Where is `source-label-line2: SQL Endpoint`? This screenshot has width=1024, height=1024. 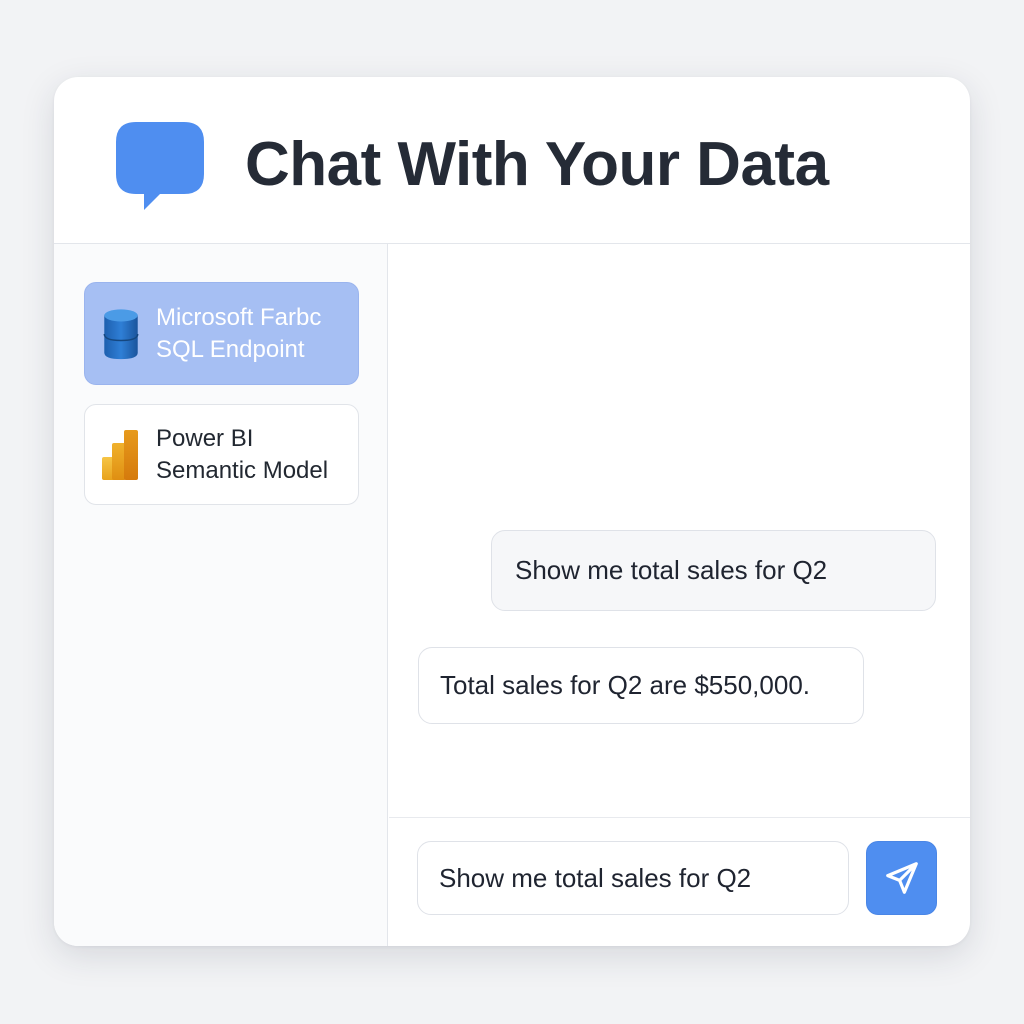 source-label-line2: SQL Endpoint is located at coordinates (230, 349).